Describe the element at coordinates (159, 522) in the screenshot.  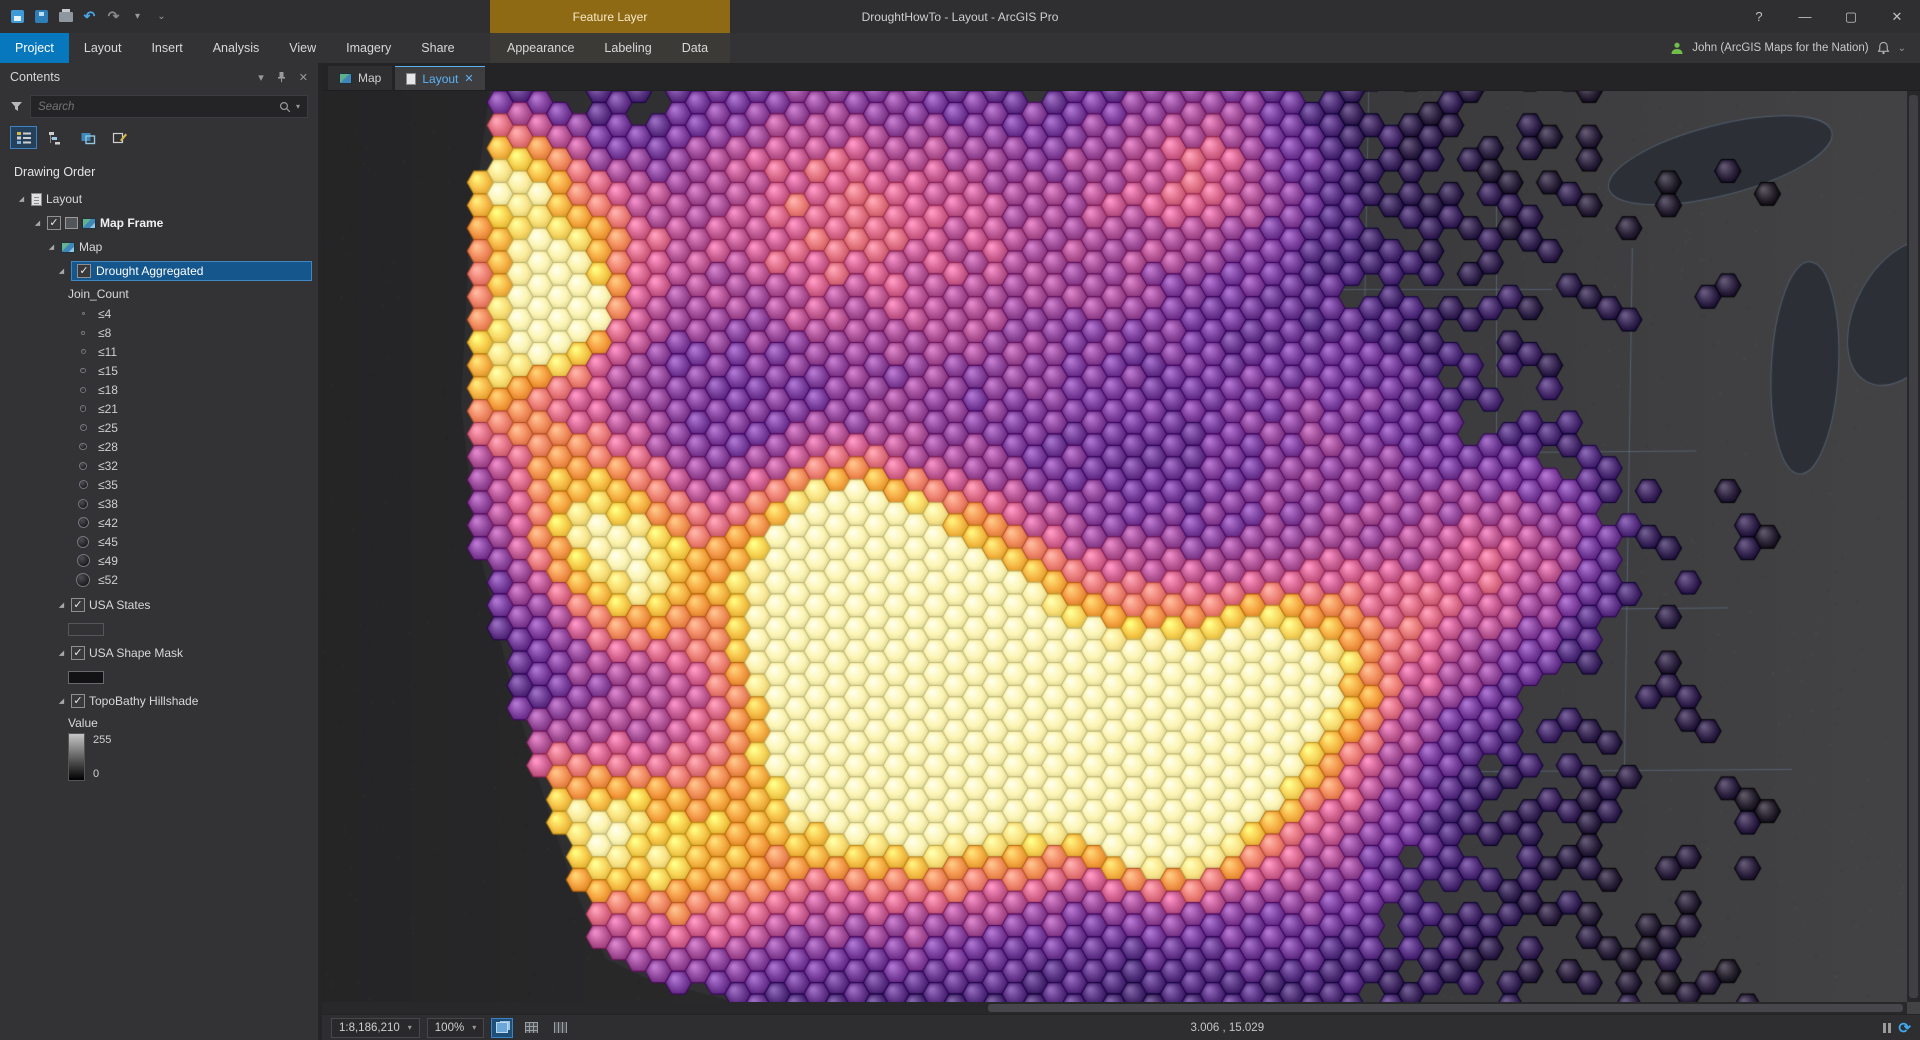
I see `legend-item: ≤42` at that location.